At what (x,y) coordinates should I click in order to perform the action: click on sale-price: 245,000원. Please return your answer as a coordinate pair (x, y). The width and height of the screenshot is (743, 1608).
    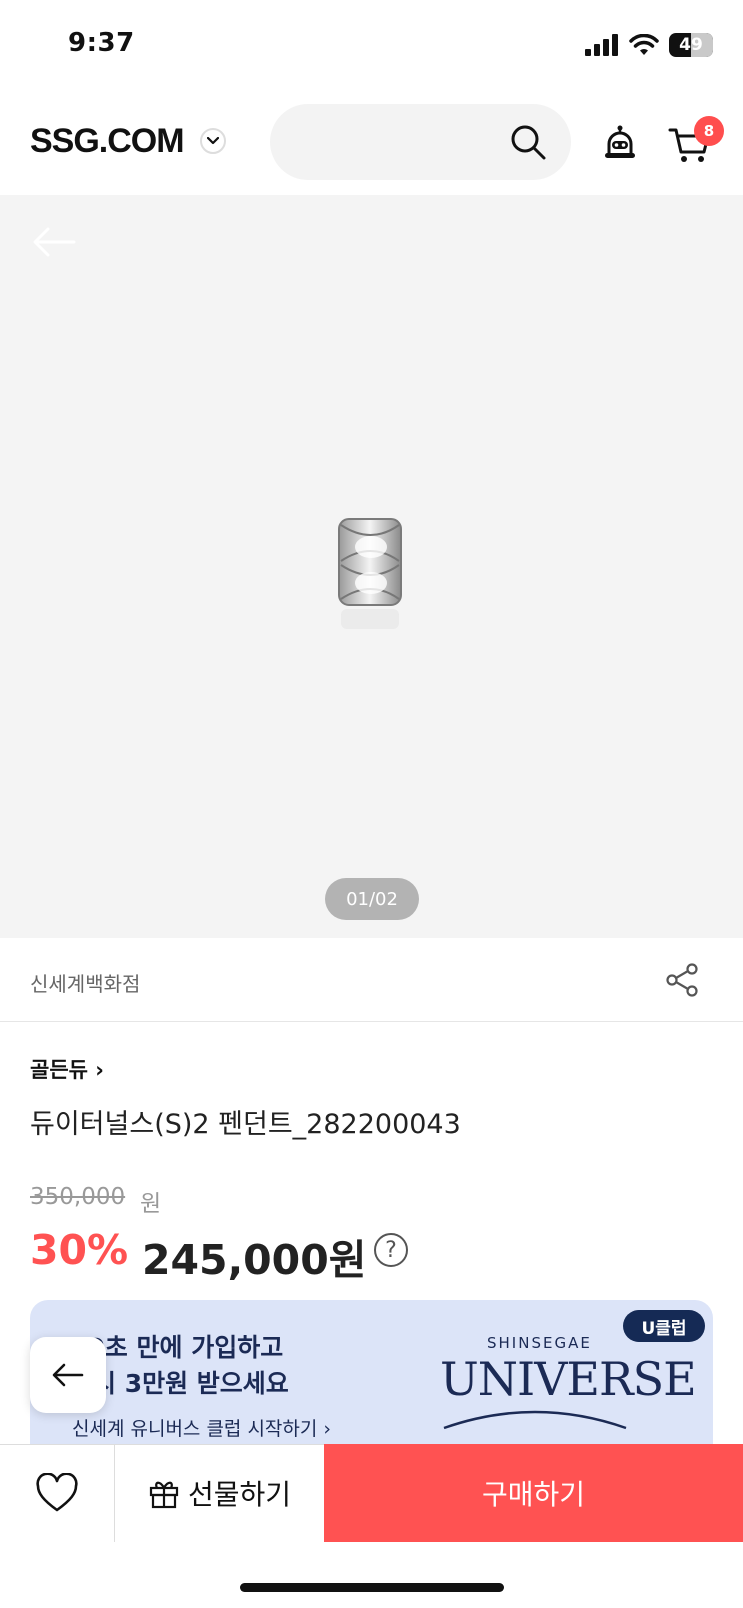
    Looking at the image, I should click on (254, 1260).